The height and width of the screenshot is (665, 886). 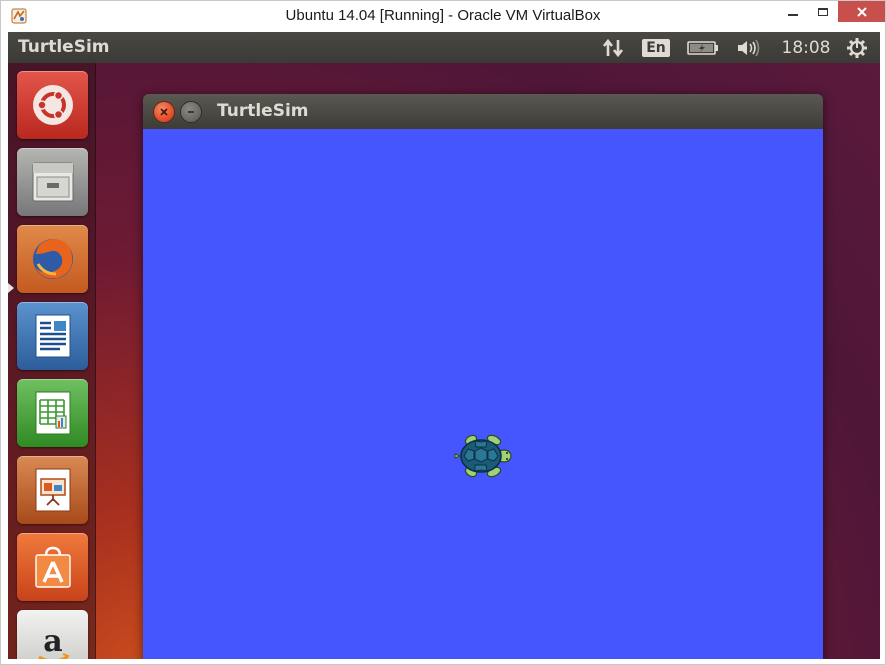 I want to click on volume-indicator, so click(x=749, y=47).